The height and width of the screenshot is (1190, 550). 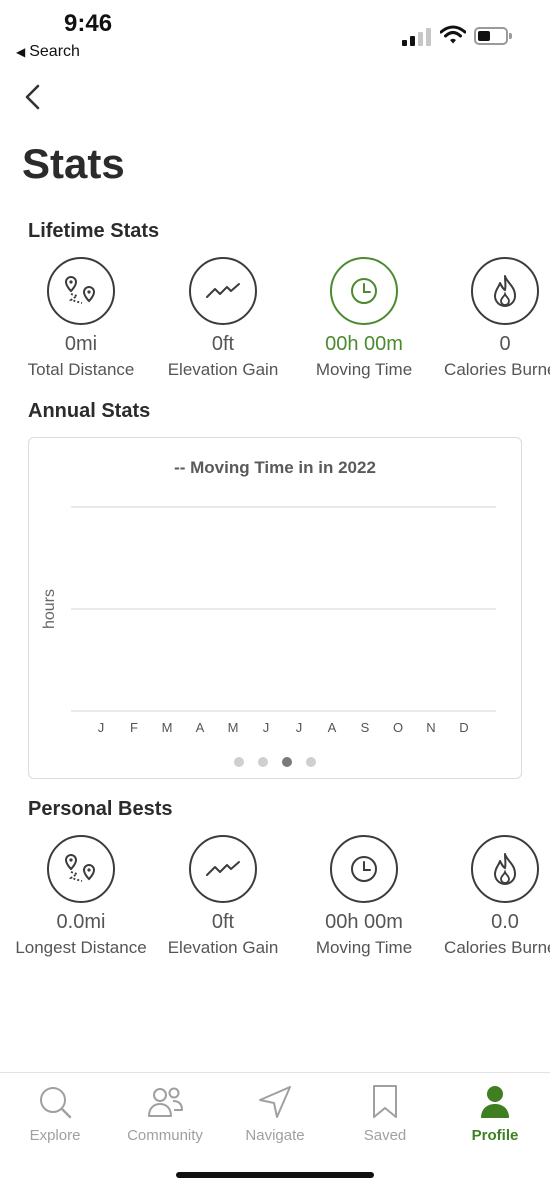 I want to click on longest-distance-label: Longest Distance, so click(x=81, y=947).